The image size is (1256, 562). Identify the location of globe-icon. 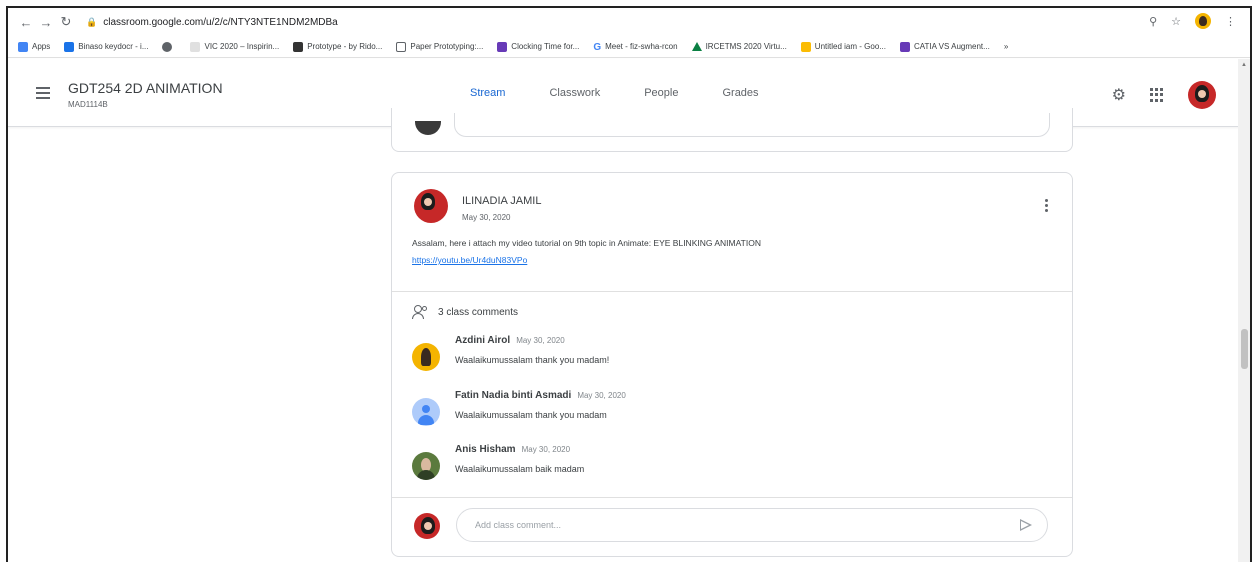
(167, 46).